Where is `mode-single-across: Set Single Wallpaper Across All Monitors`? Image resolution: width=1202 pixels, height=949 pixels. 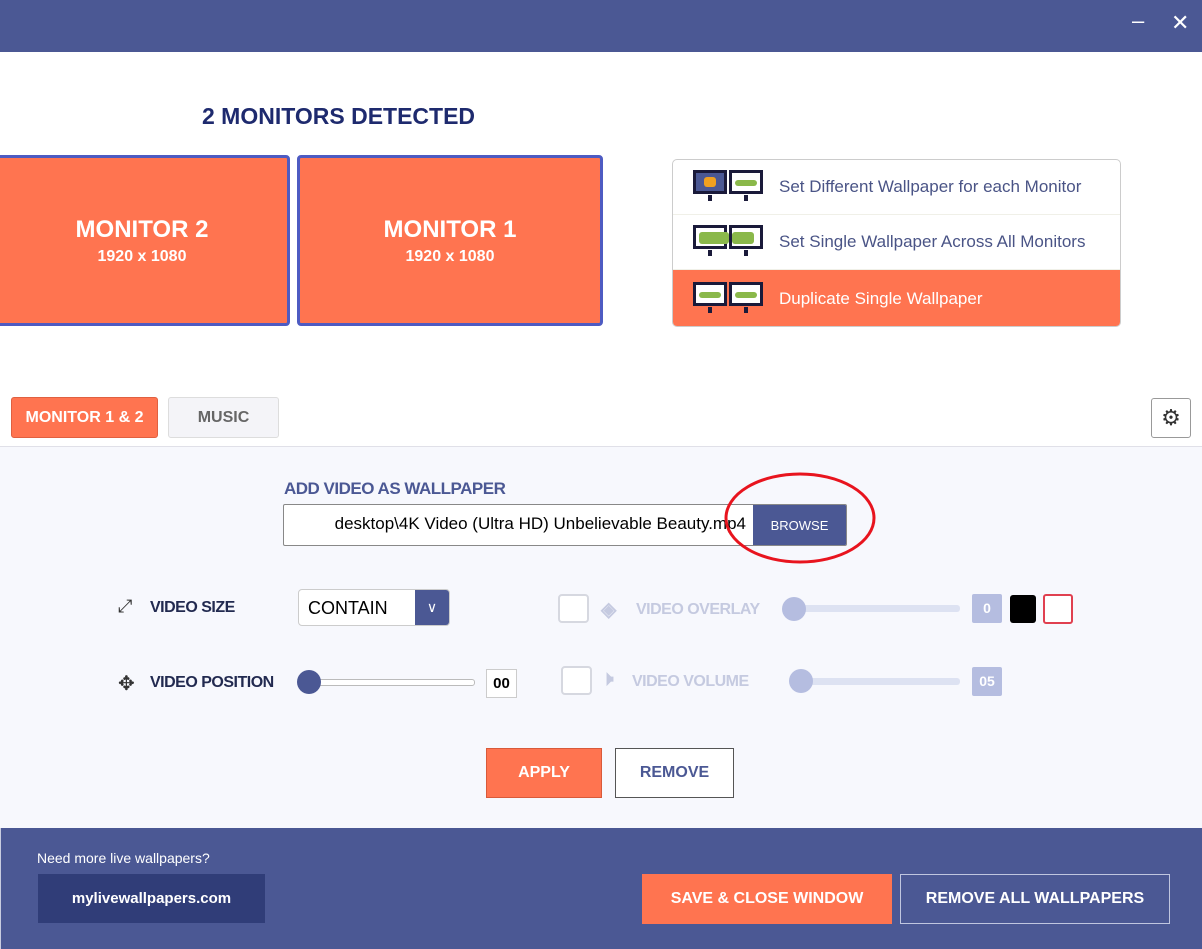 mode-single-across: Set Single Wallpaper Across All Monitors is located at coordinates (896, 242).